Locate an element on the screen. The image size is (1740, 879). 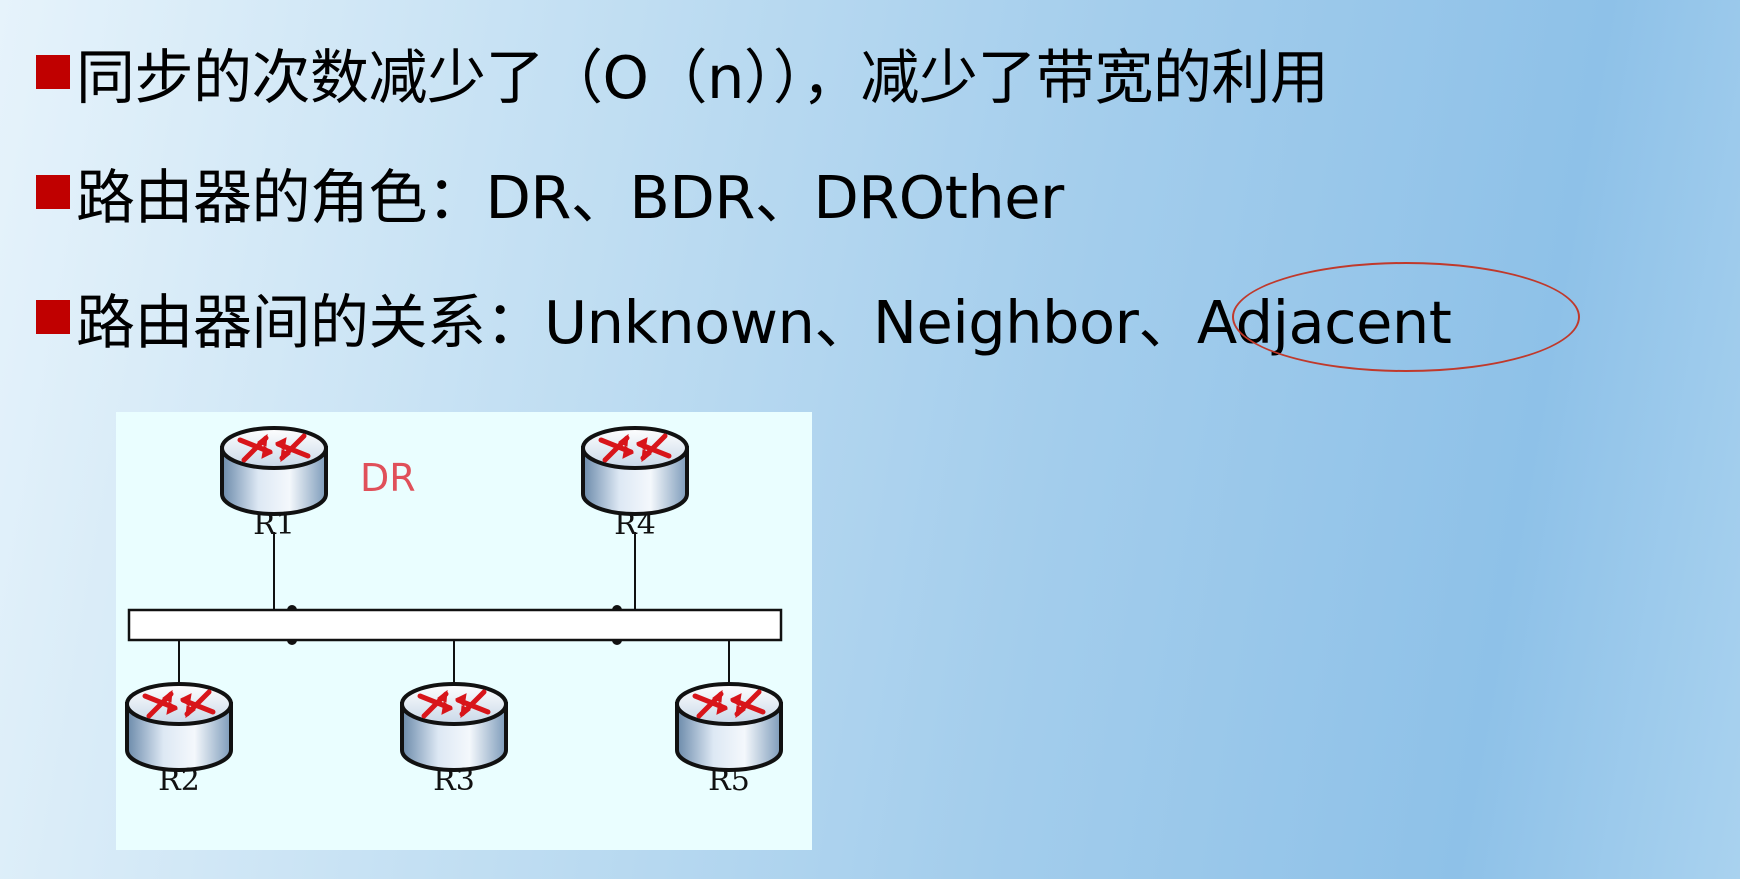
router-r3: R3 is located at coordinates (454, 741).